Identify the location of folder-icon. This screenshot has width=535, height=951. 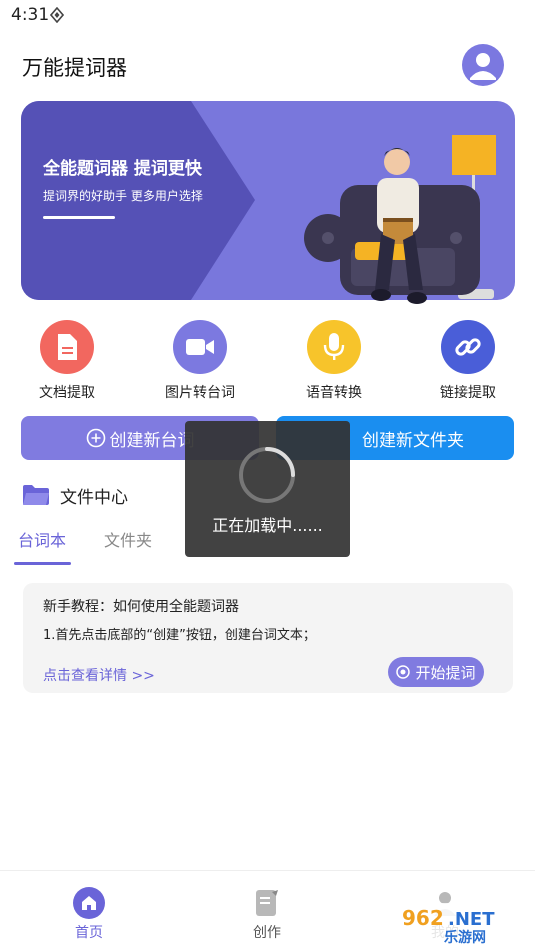
(36, 495).